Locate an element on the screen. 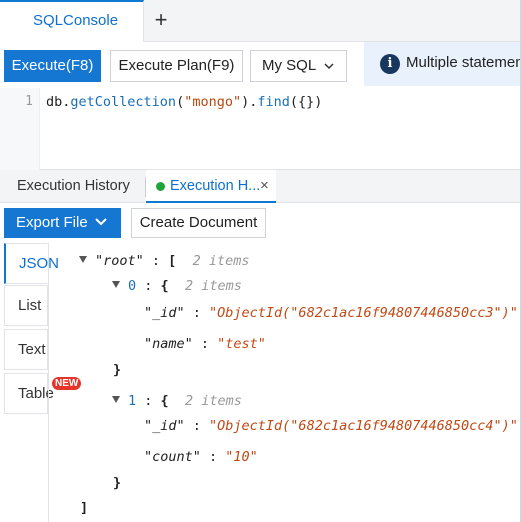  tree-value: "10" is located at coordinates (241, 457).